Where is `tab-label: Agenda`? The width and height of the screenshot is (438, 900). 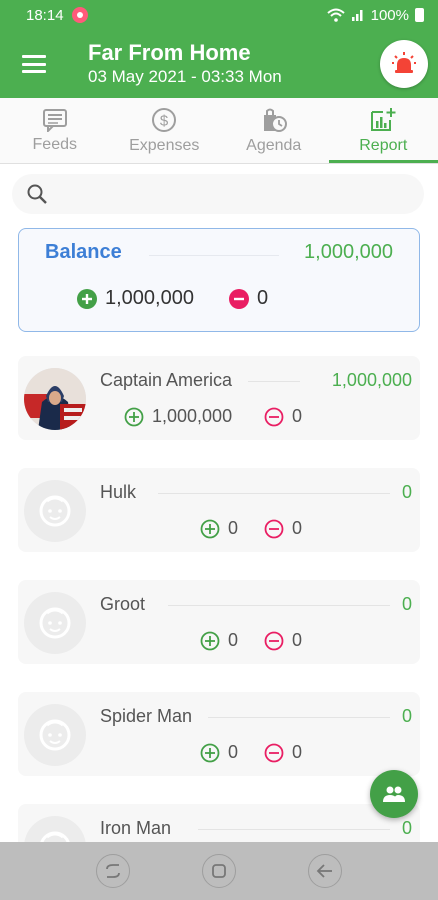 tab-label: Agenda is located at coordinates (274, 145).